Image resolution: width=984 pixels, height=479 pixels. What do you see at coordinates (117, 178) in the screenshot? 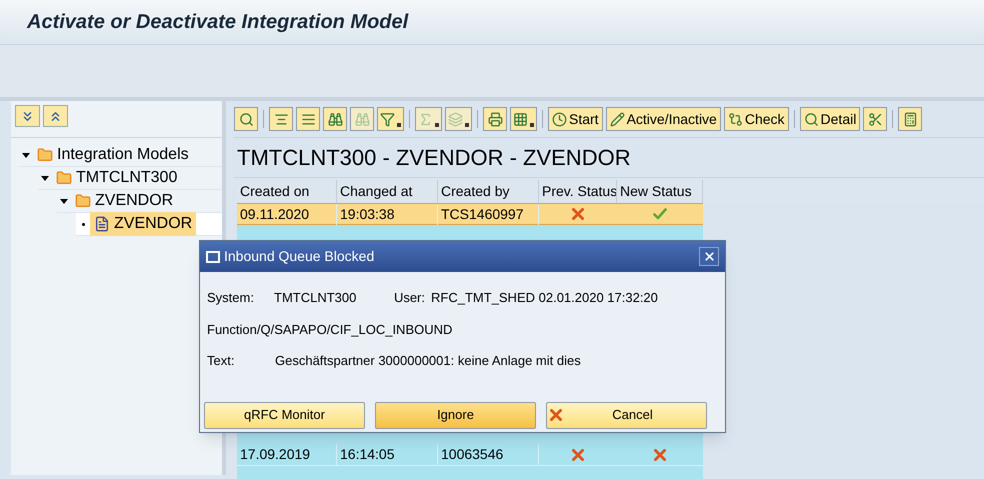
I see `tree-item: TMTCLNT300` at bounding box center [117, 178].